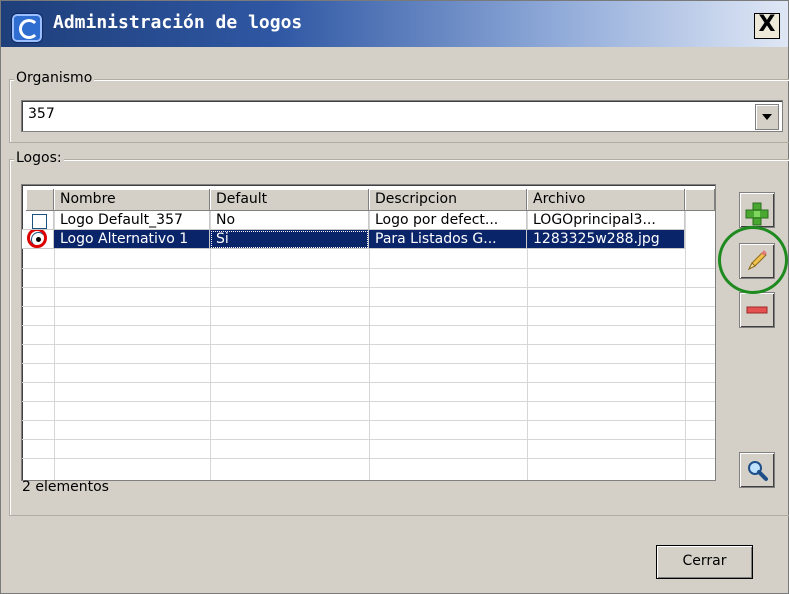 This screenshot has width=789, height=594. I want to click on search-button, so click(757, 470).